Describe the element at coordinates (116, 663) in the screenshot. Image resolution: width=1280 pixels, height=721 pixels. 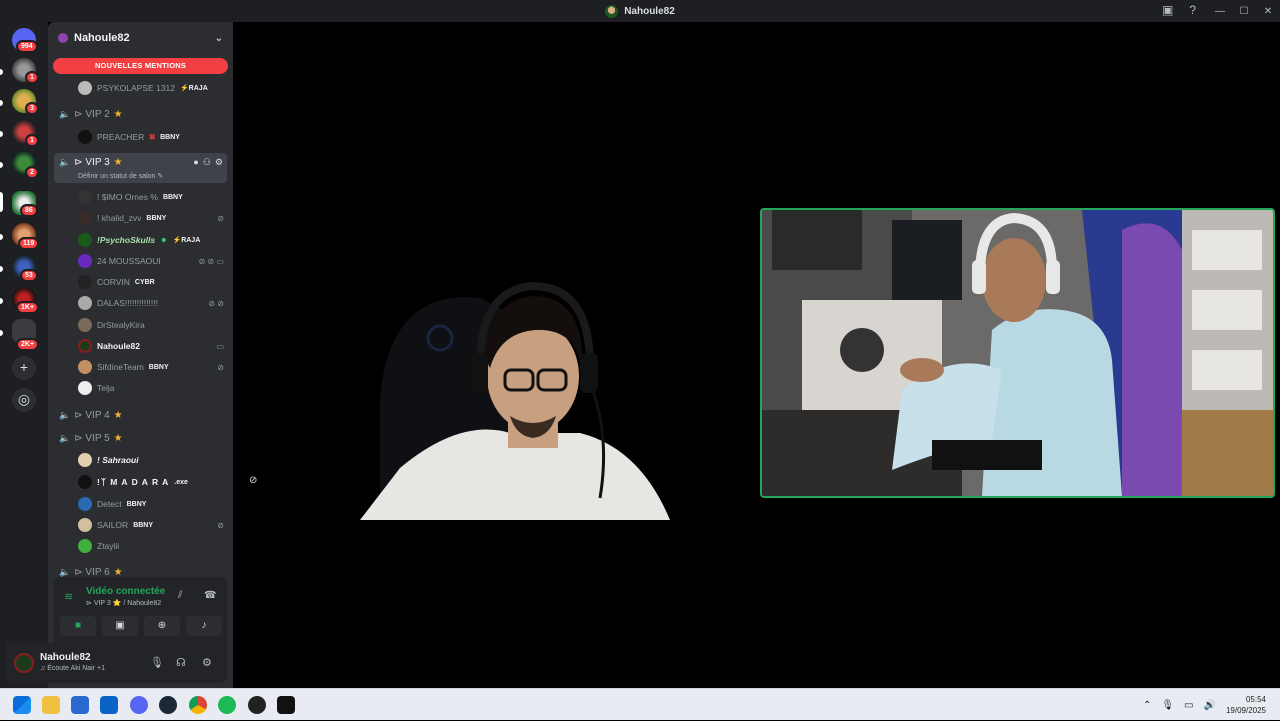
I see `user-panel: Nahoule82 ♫ Écoute Aki Nair +1 🎙 ☊ ⚙` at that location.